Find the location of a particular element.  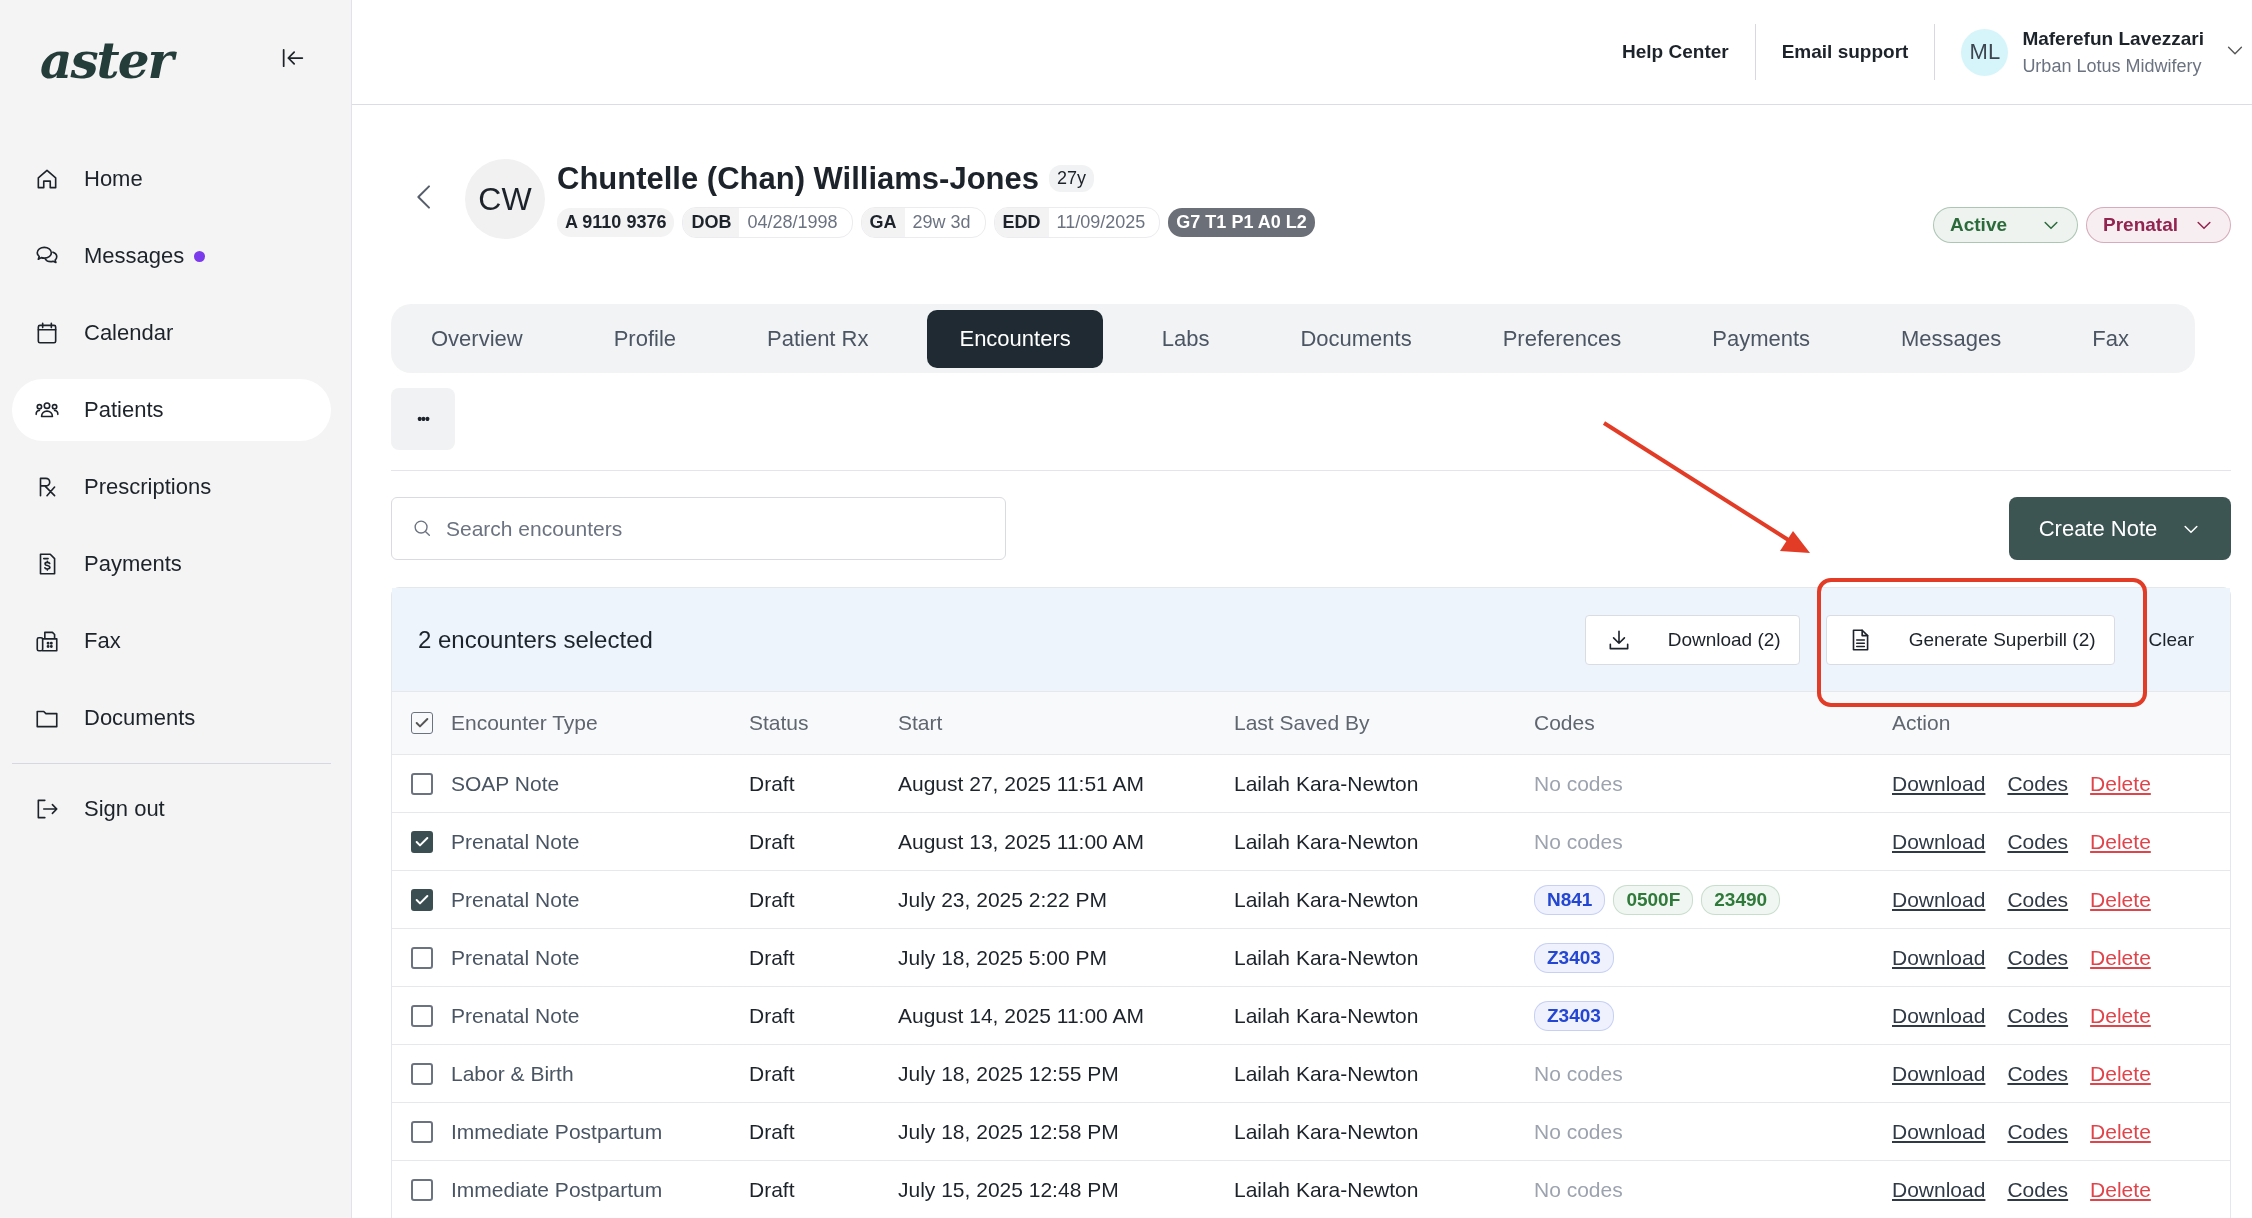

tab: Fax is located at coordinates (2110, 338).